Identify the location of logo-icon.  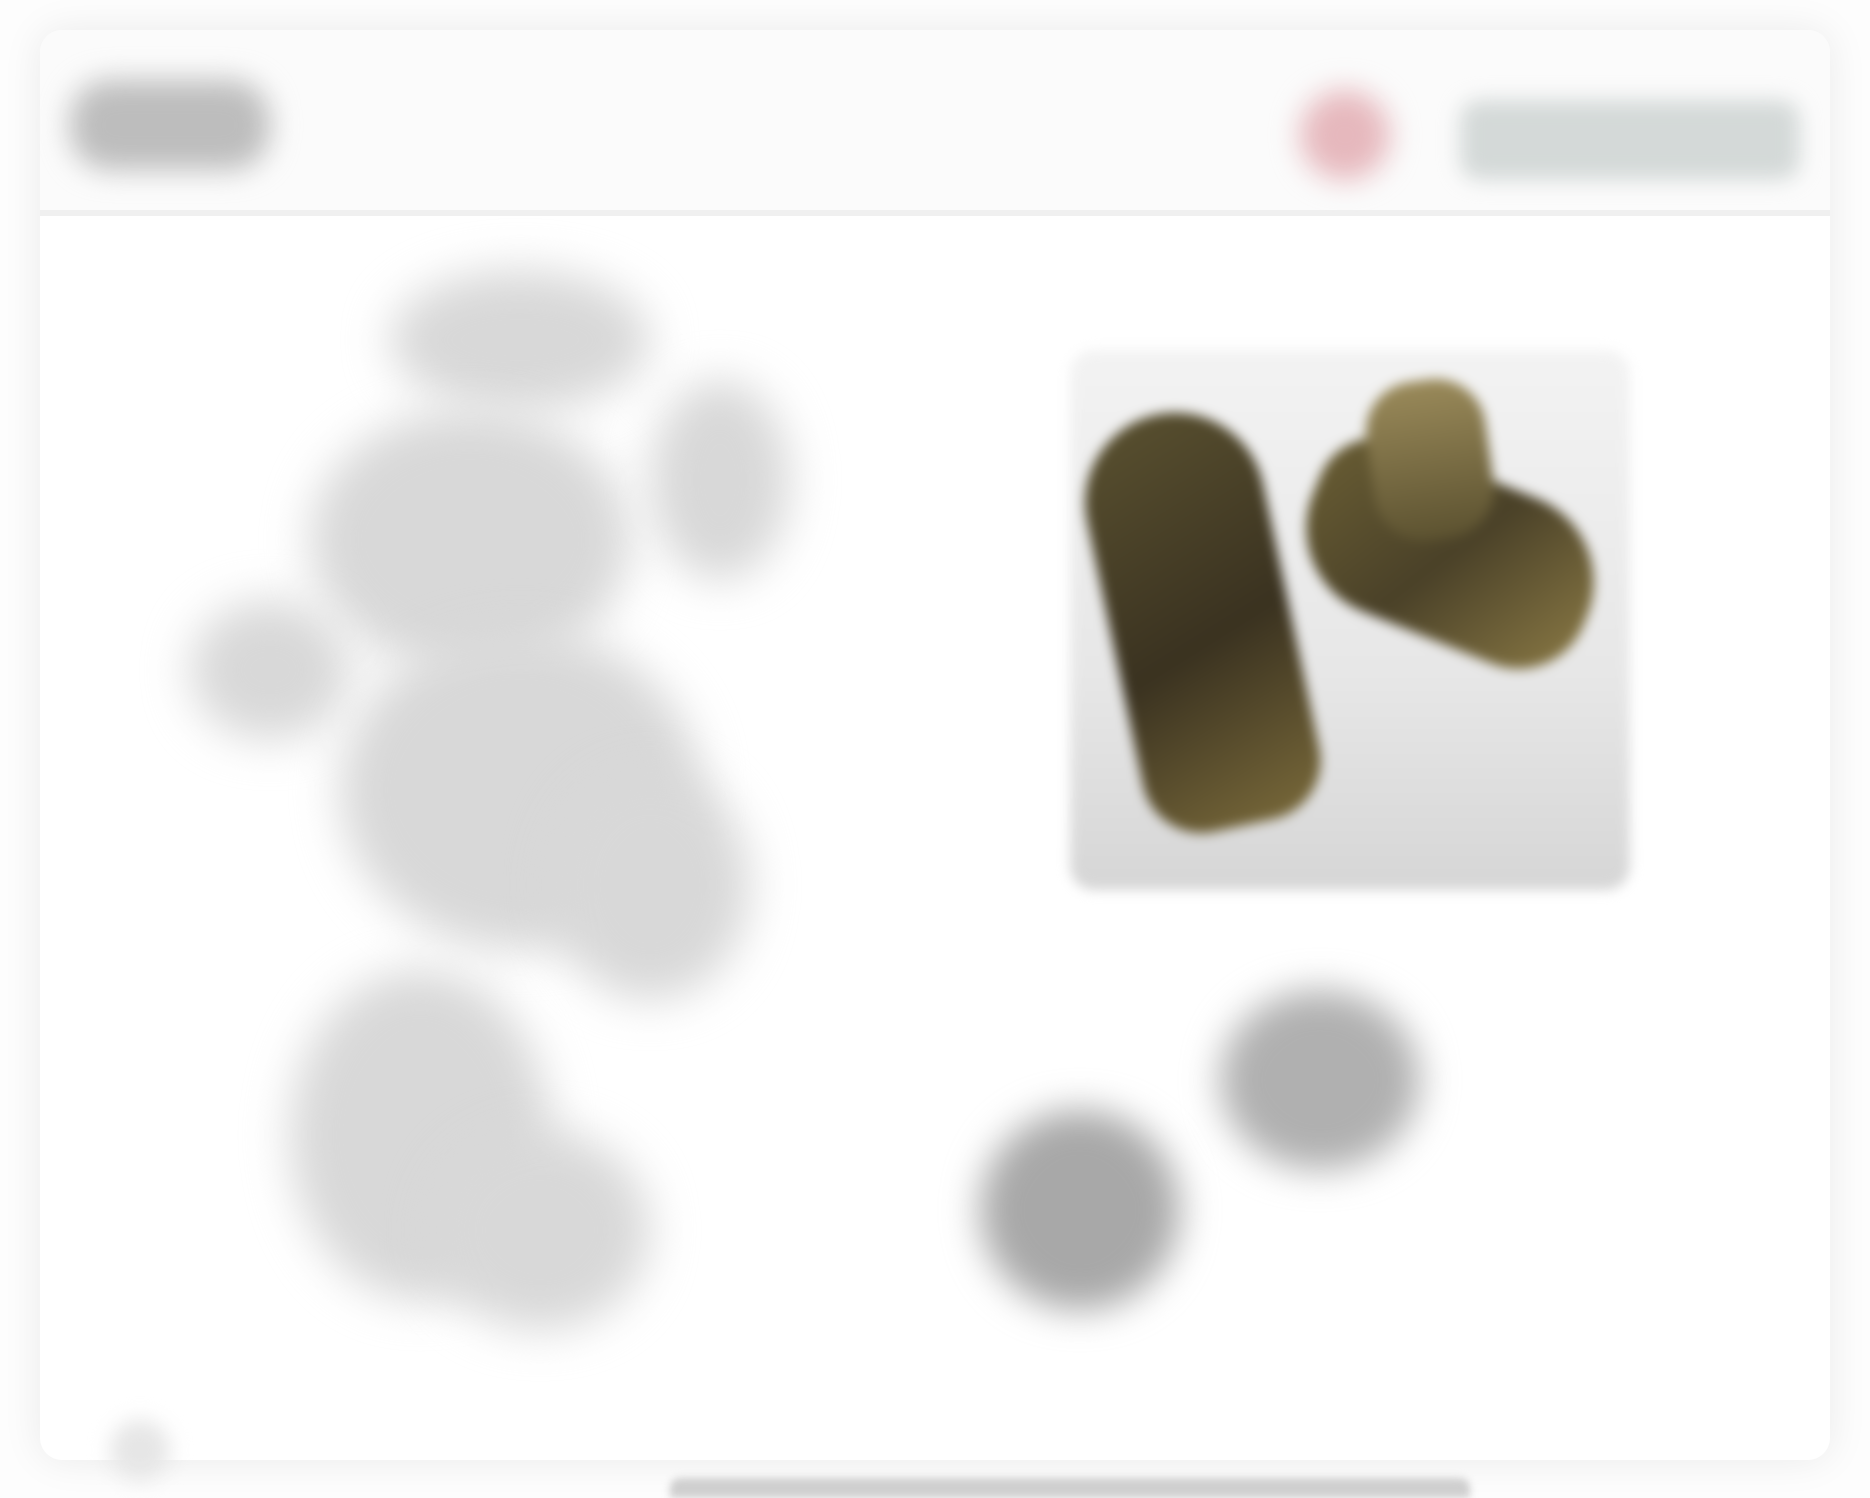
(170, 125).